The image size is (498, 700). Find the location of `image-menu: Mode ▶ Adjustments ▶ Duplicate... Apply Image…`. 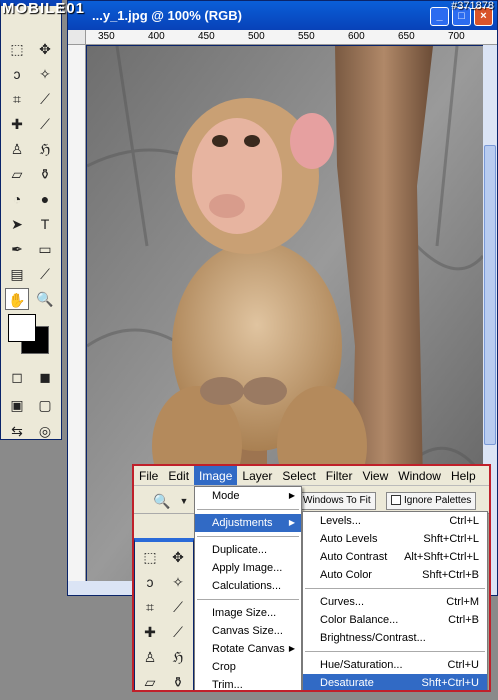

image-menu: Mode ▶ Adjustments ▶ Duplicate... Apply Image… is located at coordinates (248, 588).